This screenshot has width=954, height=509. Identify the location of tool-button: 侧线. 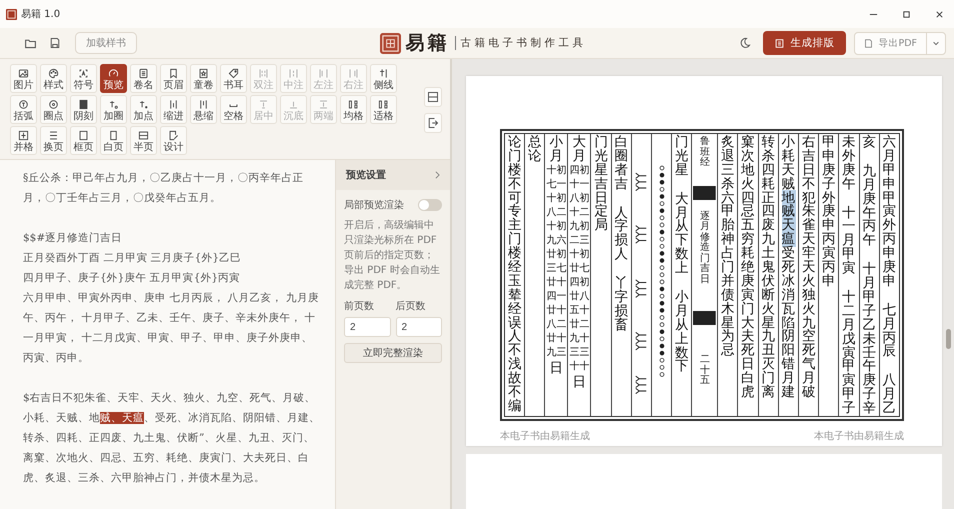
(383, 78).